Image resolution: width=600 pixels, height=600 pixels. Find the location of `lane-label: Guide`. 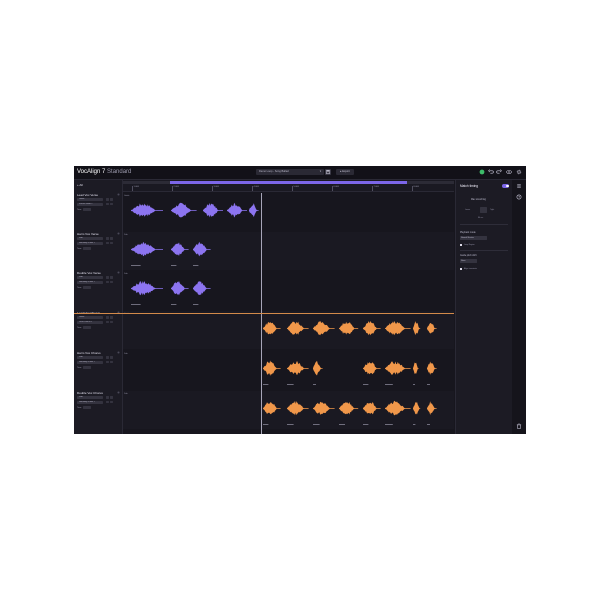

lane-label: Guide is located at coordinates (127, 196).